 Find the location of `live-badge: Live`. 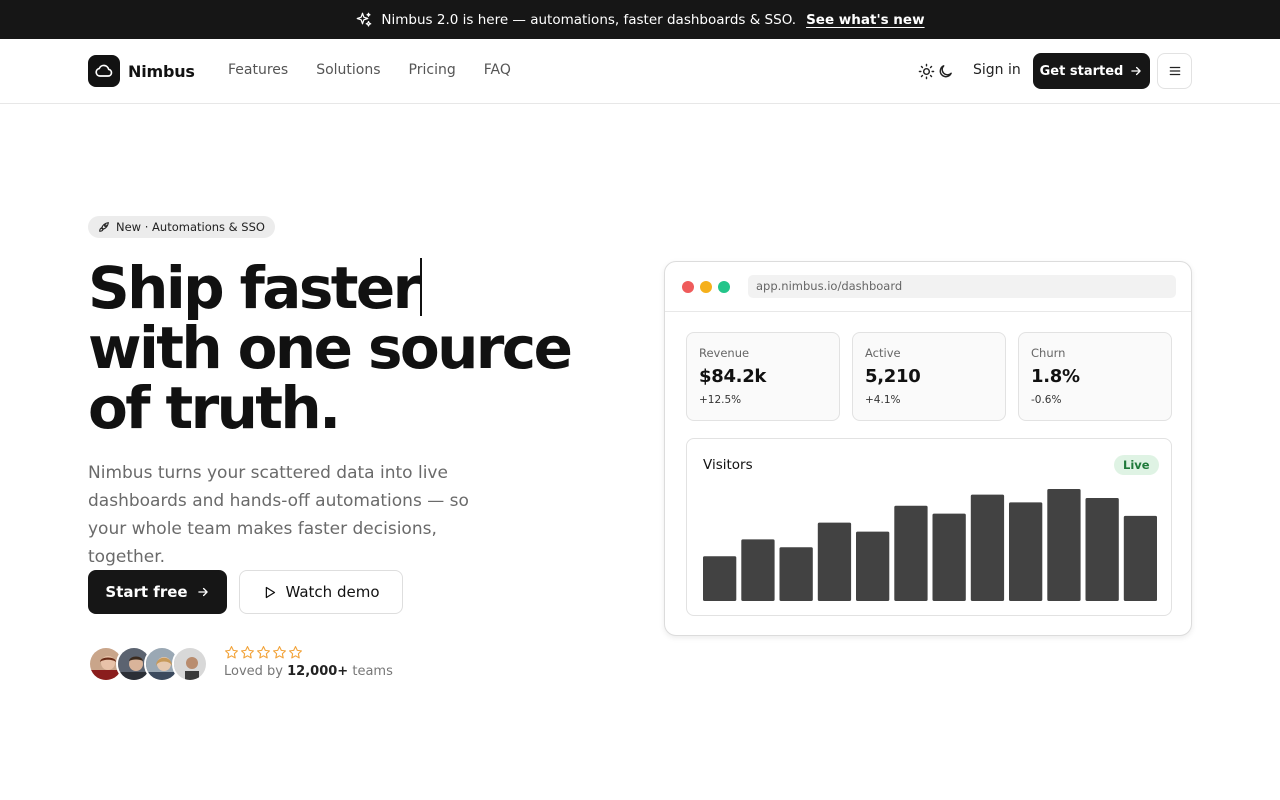

live-badge: Live is located at coordinates (1136, 465).